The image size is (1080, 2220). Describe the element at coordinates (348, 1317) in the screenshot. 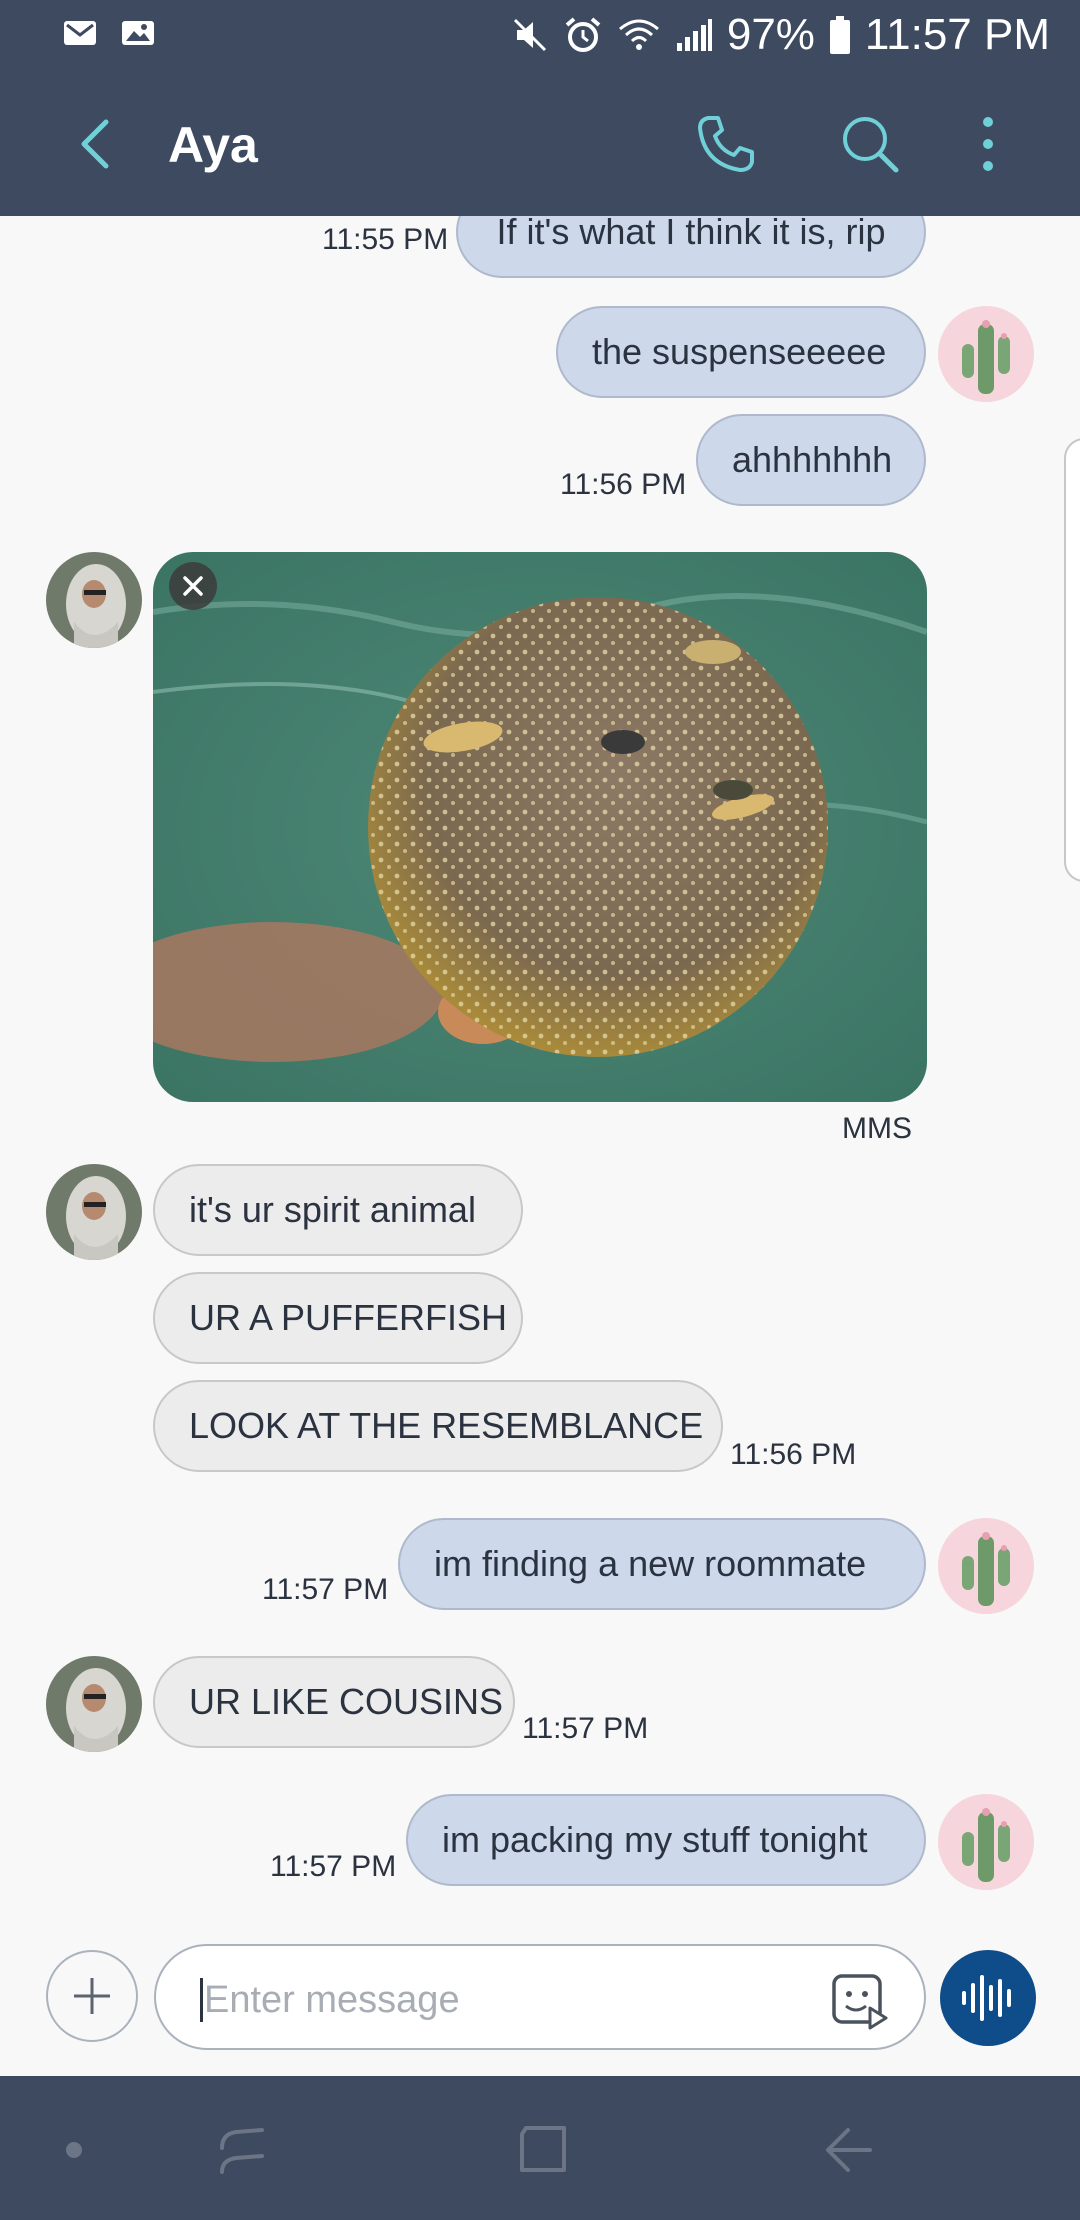

I see `message-text: UR A PUFFERFISH` at that location.